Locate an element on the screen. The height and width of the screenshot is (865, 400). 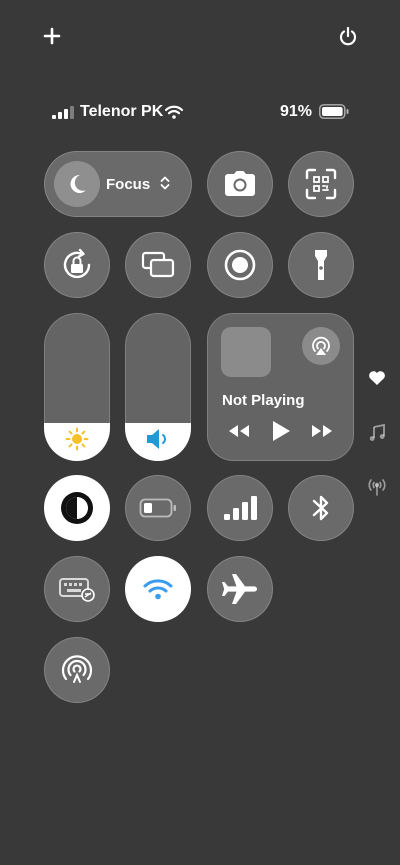
power-button is located at coordinates (348, 37).